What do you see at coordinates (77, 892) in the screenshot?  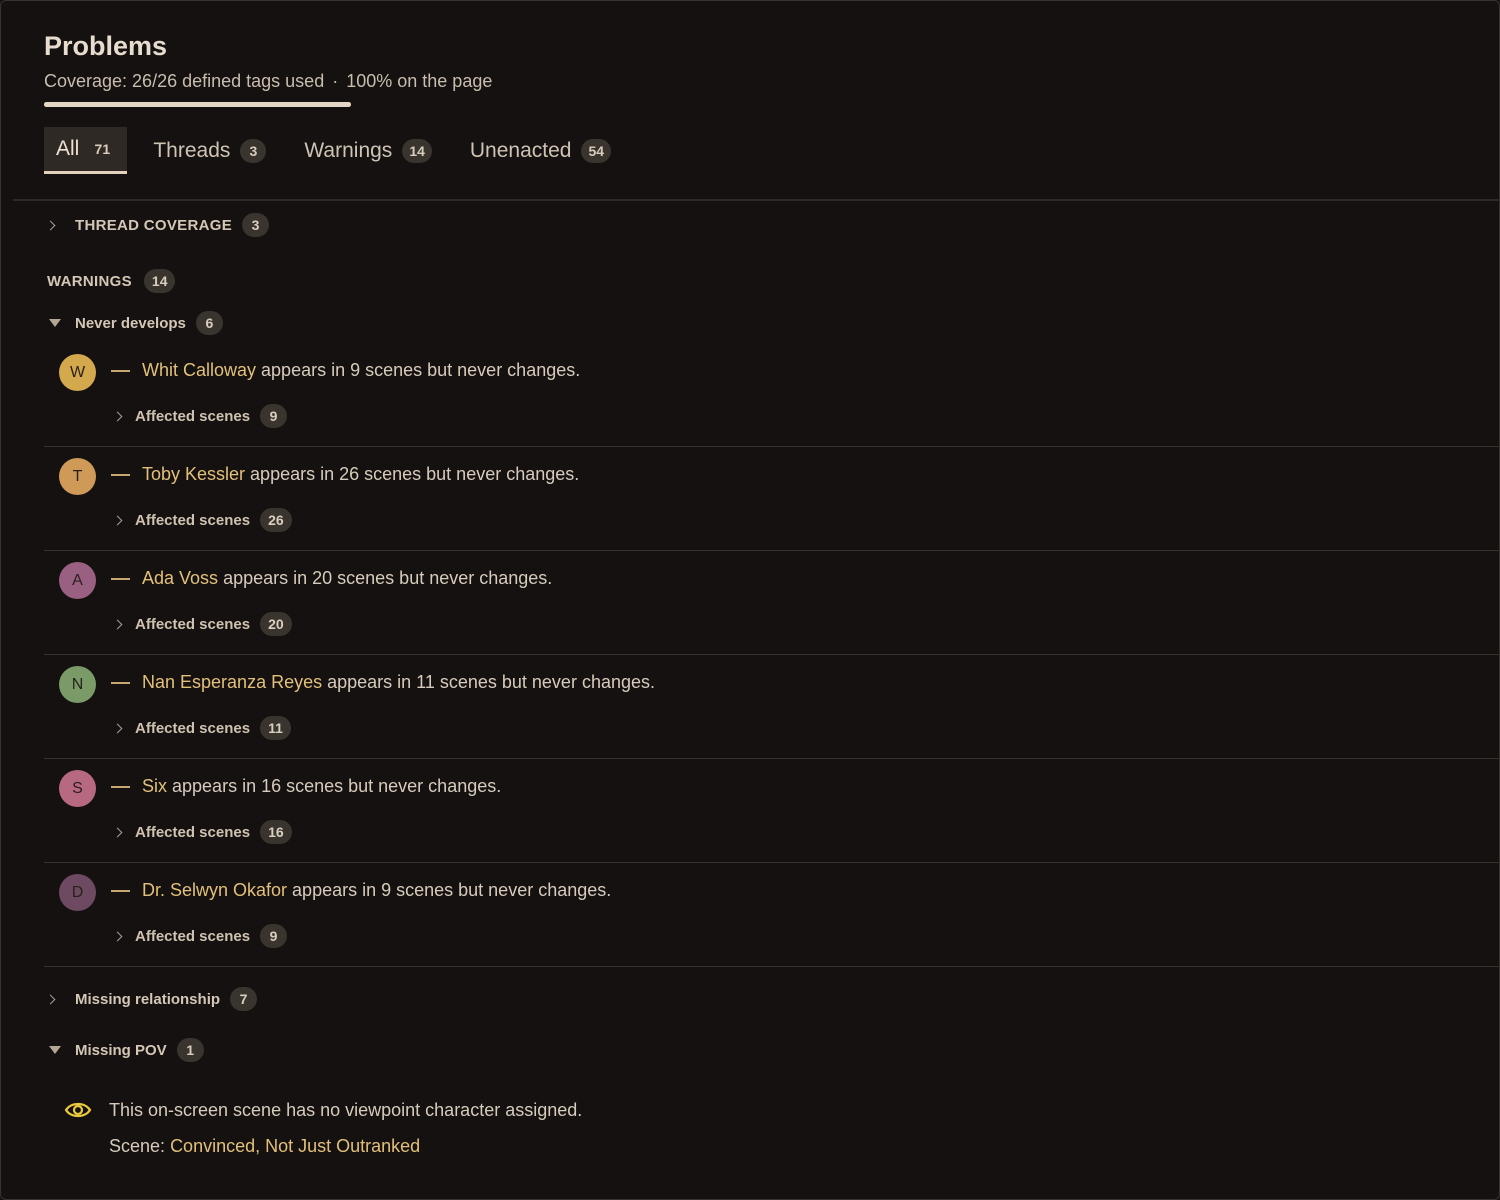 I see `avatar: D` at bounding box center [77, 892].